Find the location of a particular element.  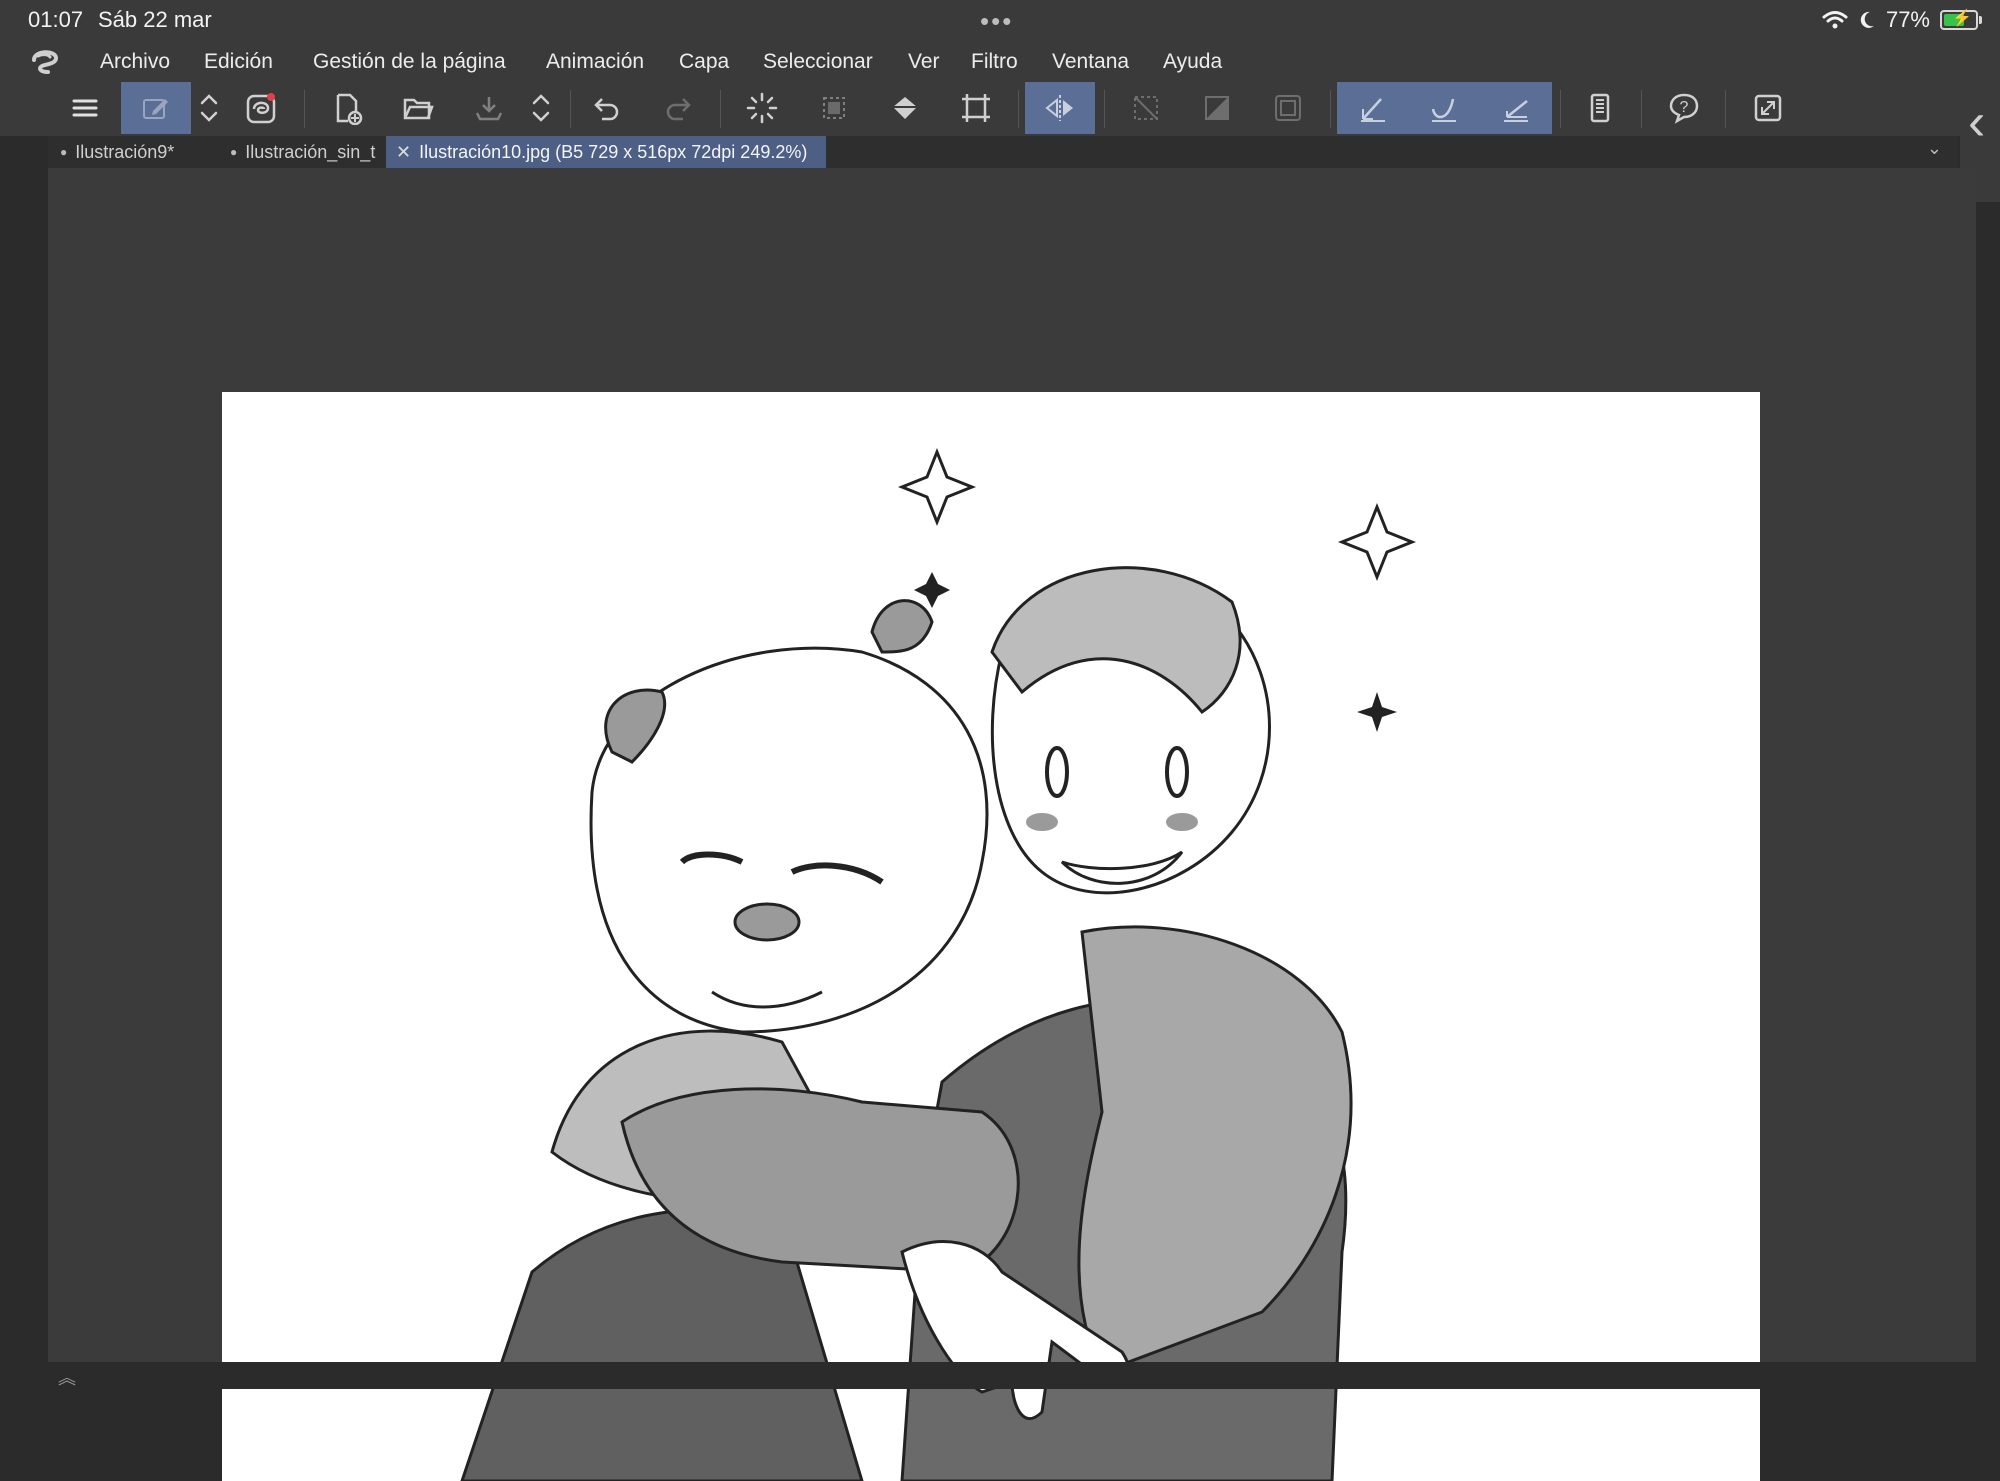

deselect-icon is located at coordinates (1146, 108).